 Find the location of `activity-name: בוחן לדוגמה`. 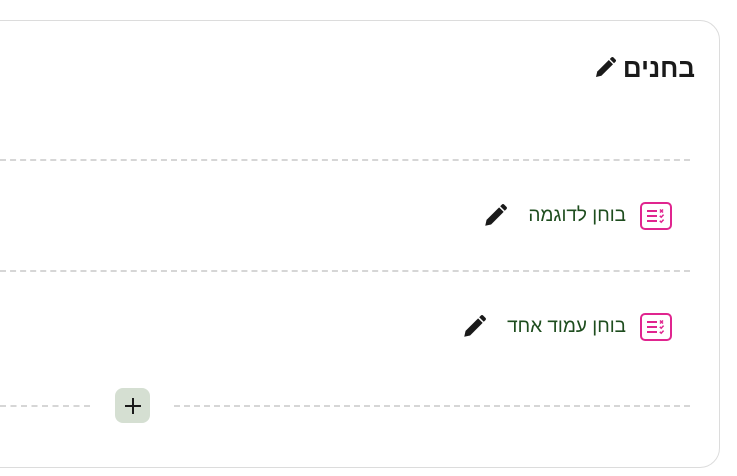

activity-name: בוחן לדוגמה is located at coordinates (577, 216).